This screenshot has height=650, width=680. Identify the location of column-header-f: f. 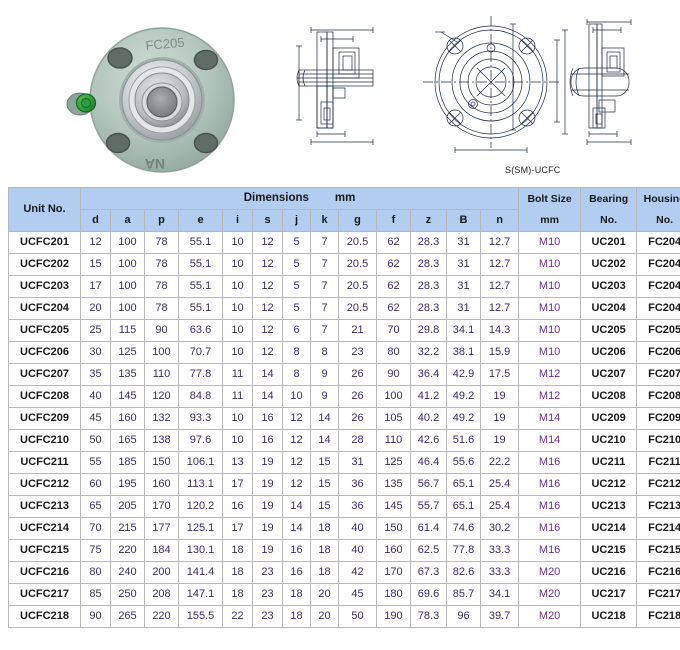
(393, 220).